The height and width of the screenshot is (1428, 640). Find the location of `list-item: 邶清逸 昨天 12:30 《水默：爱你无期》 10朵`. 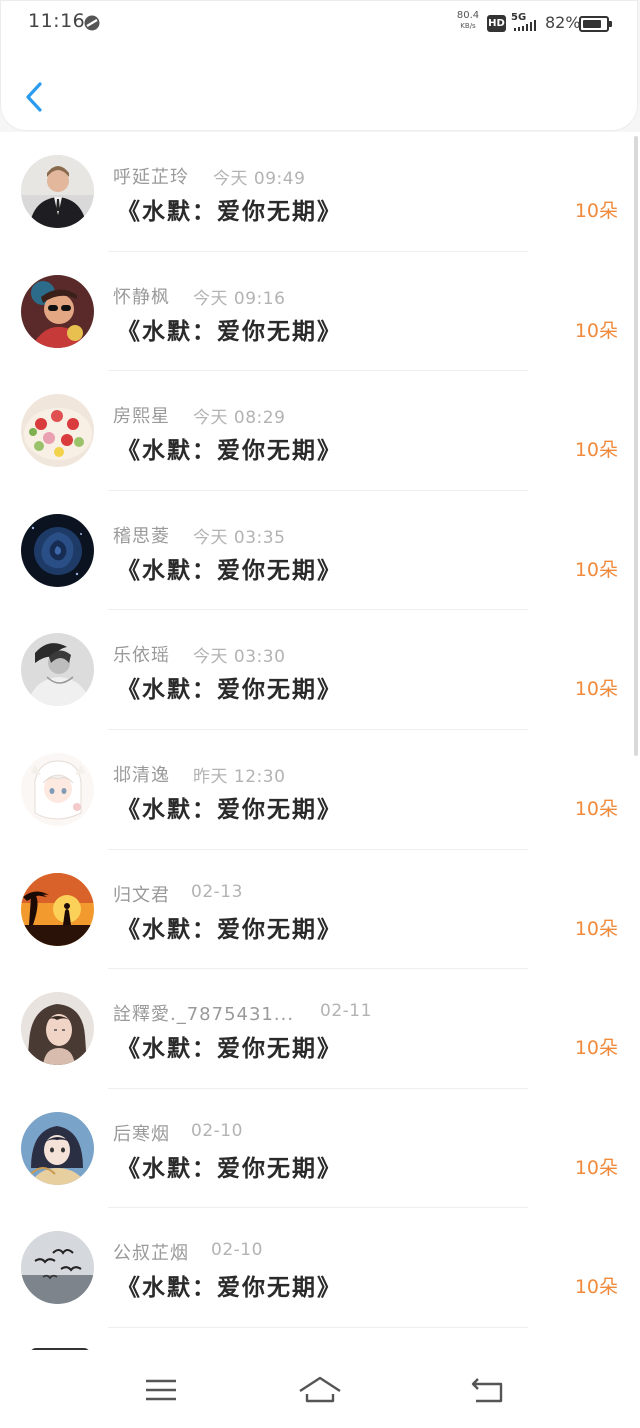

list-item: 邶清逸 昨天 12:30 《水默：爱你无期》 10朵 is located at coordinates (320, 790).